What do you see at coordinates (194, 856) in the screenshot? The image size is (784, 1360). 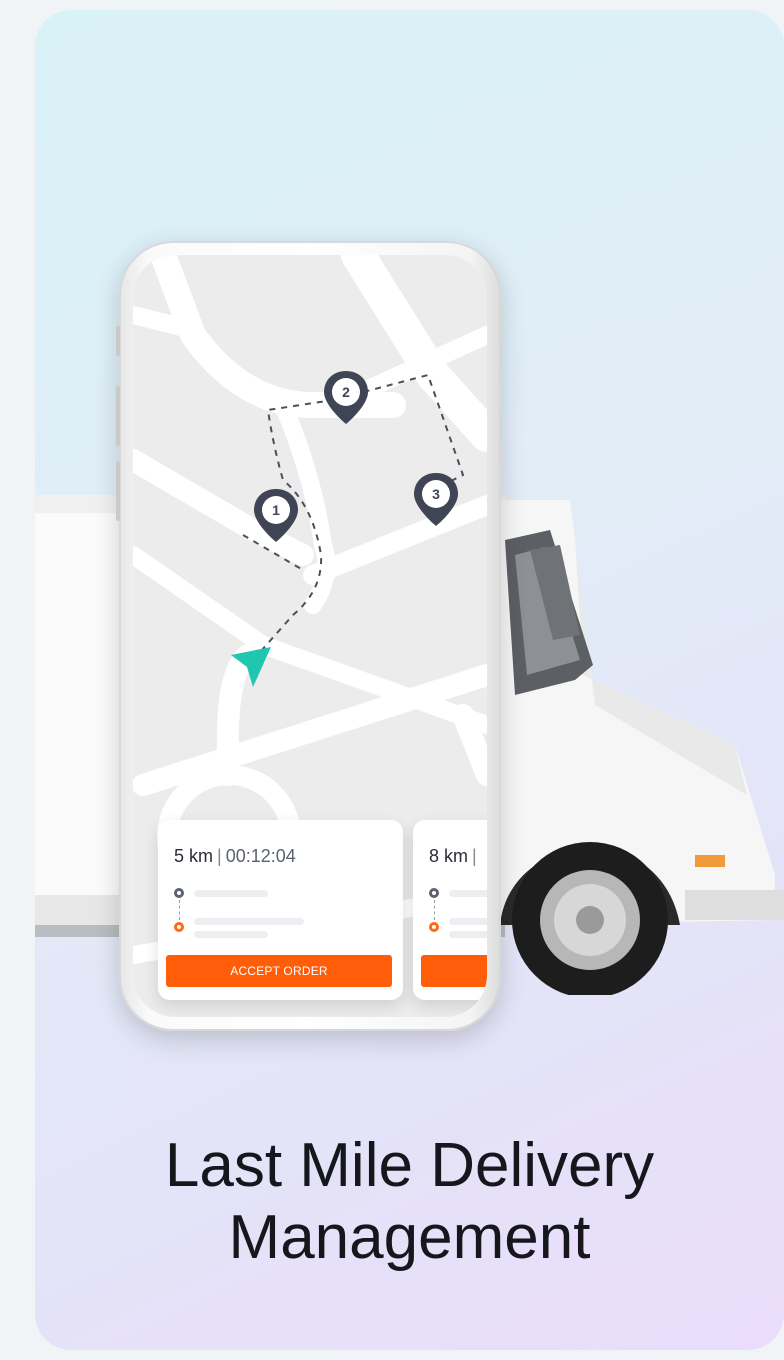 I see `order-distance: 5 km` at bounding box center [194, 856].